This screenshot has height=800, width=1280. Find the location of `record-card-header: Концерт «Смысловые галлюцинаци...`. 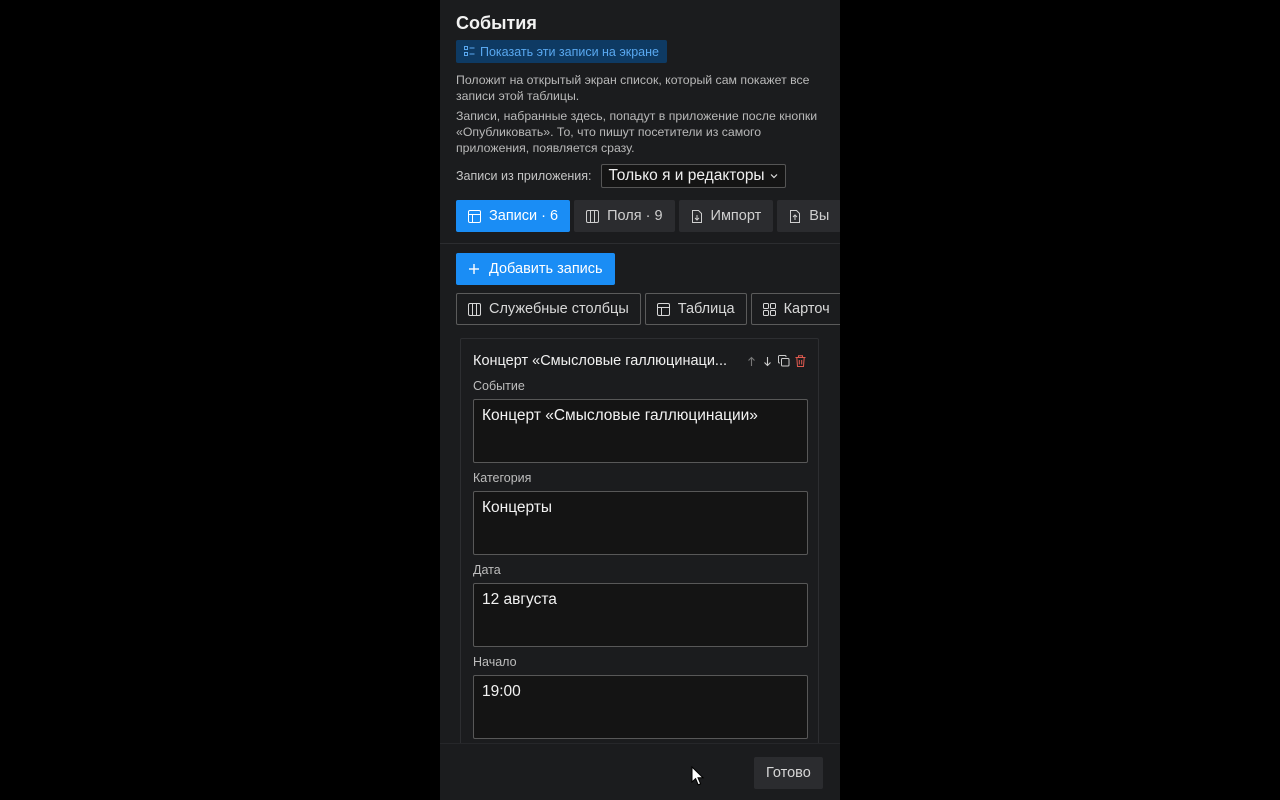

record-card-header: Концерт «Смысловые галлюцинаци... is located at coordinates (641, 361).